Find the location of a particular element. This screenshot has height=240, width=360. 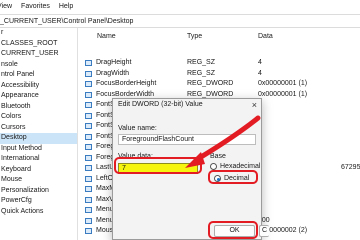

annotation-arrow-icon is located at coordinates (223, 141).